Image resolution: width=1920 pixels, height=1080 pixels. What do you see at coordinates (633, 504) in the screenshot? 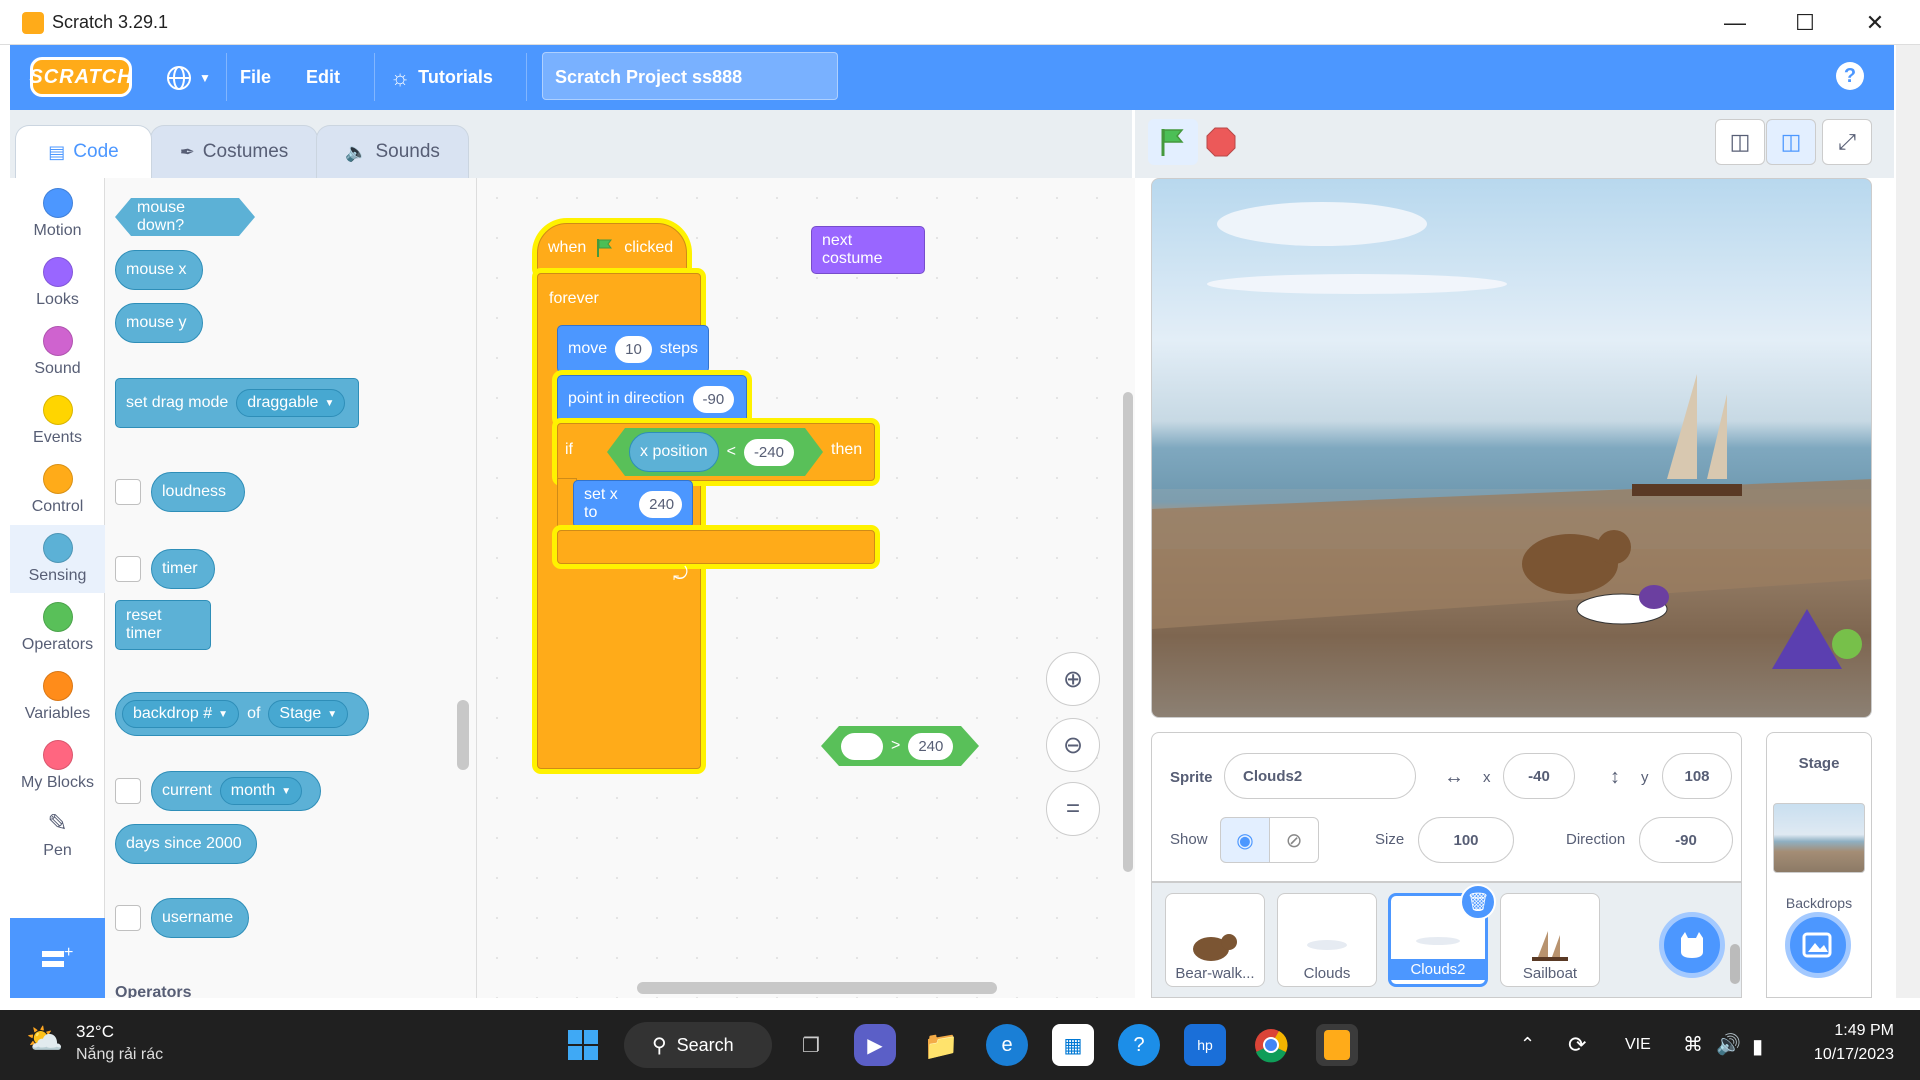
I see `set-x-to-block: set x to 240` at bounding box center [633, 504].